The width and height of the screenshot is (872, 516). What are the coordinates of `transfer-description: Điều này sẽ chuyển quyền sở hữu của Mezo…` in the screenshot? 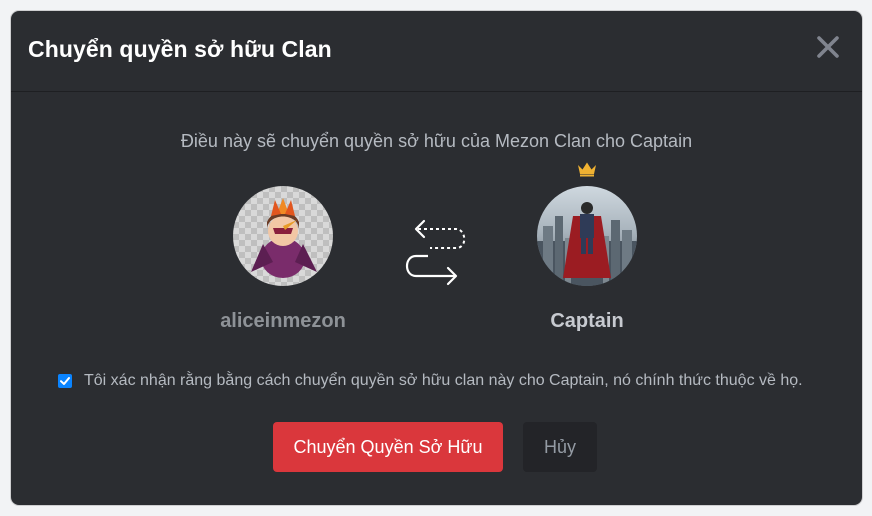 It's located at (436, 141).